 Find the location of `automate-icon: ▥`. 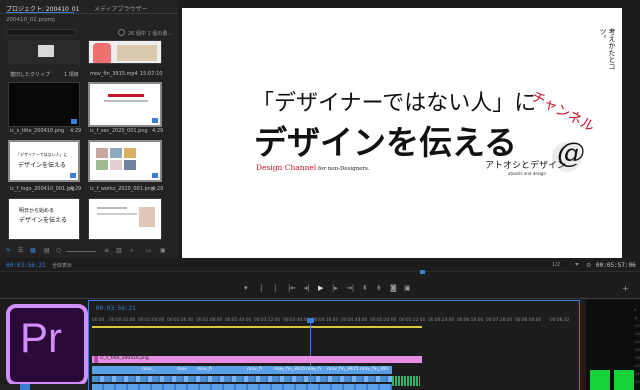

automate-icon: ▥ is located at coordinates (119, 250).